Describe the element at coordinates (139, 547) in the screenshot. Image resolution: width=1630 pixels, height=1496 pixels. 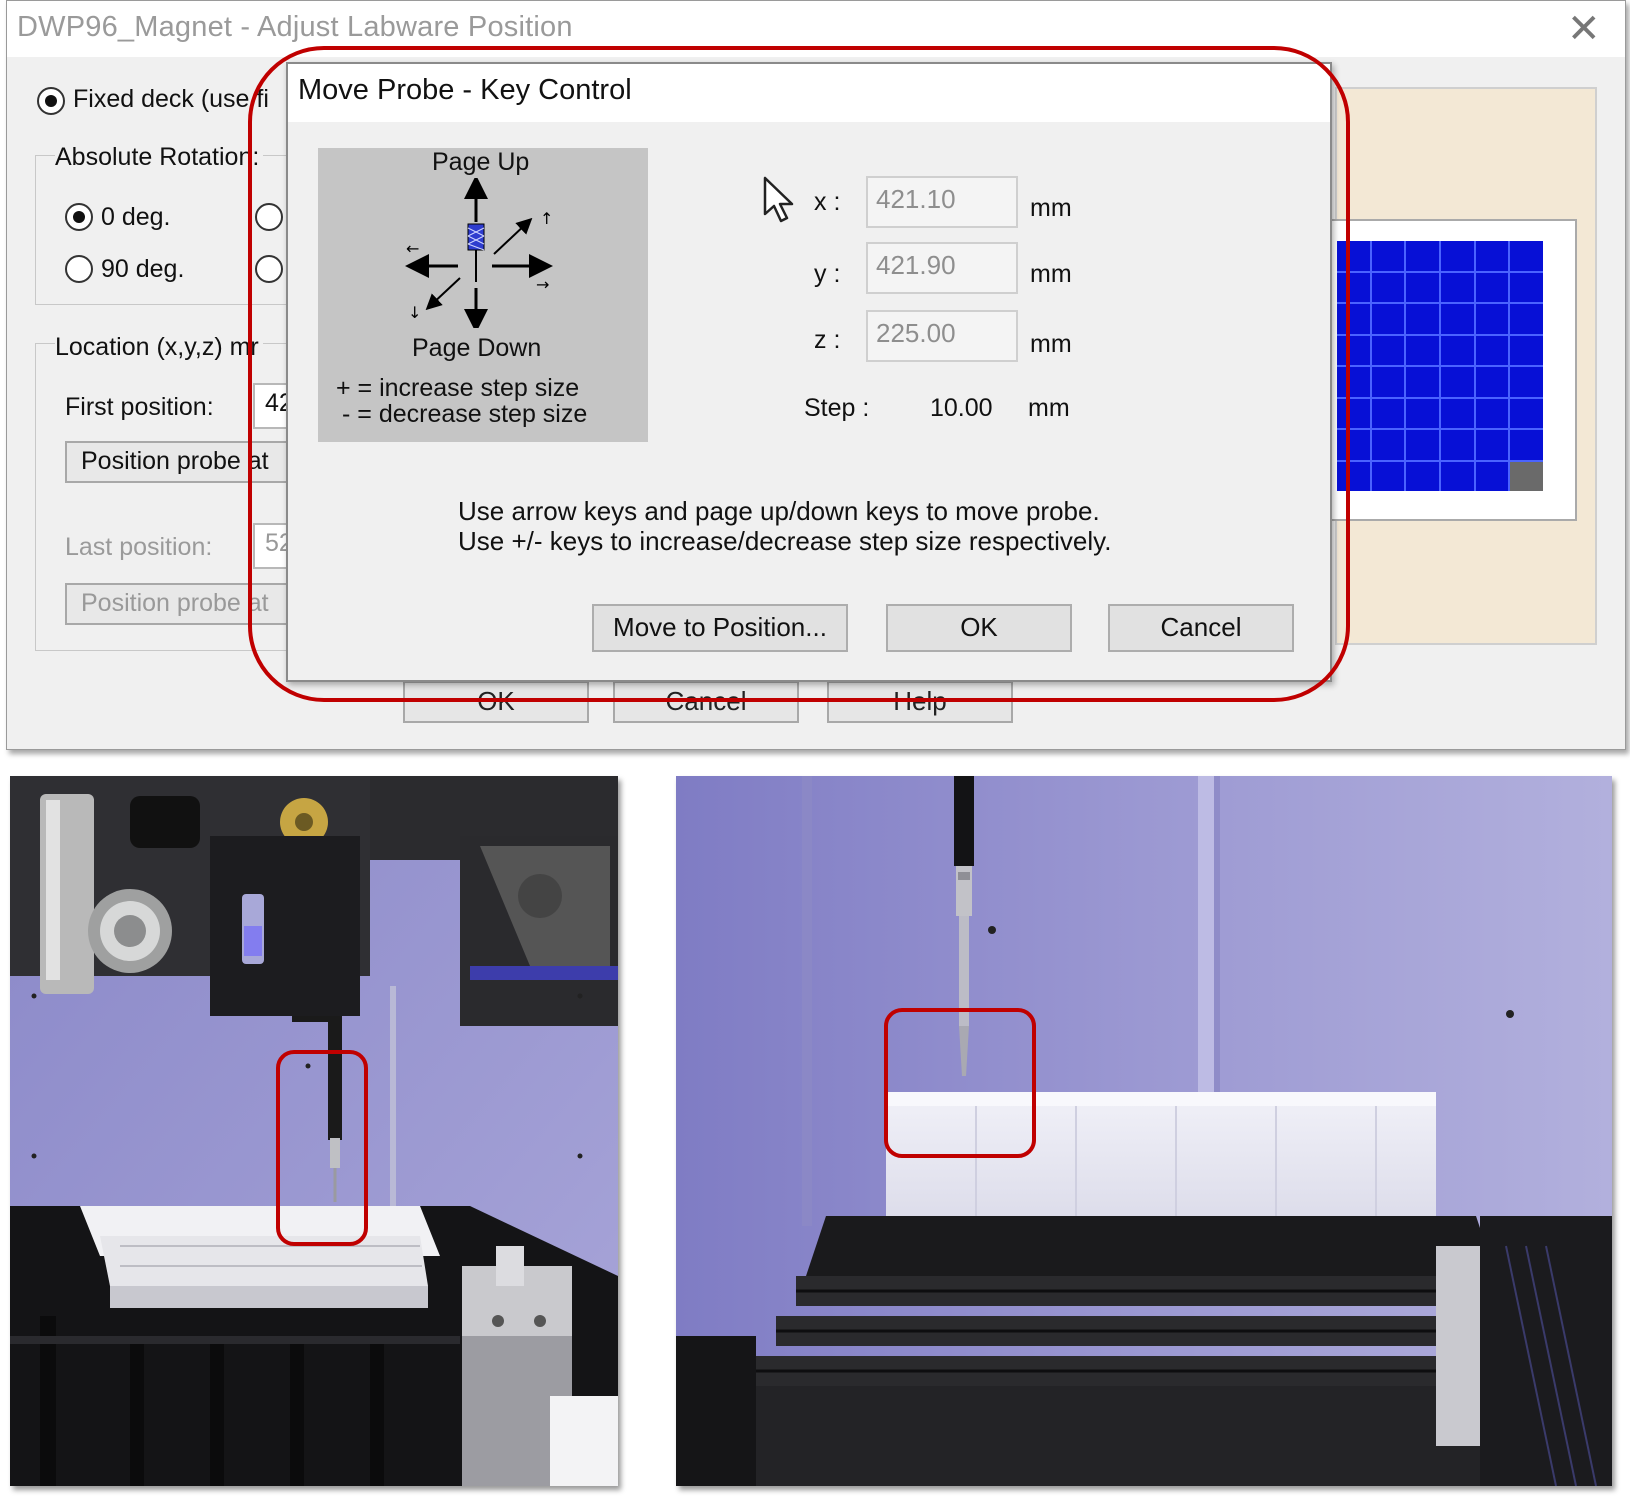
I see `last-position-label: Last position:` at that location.